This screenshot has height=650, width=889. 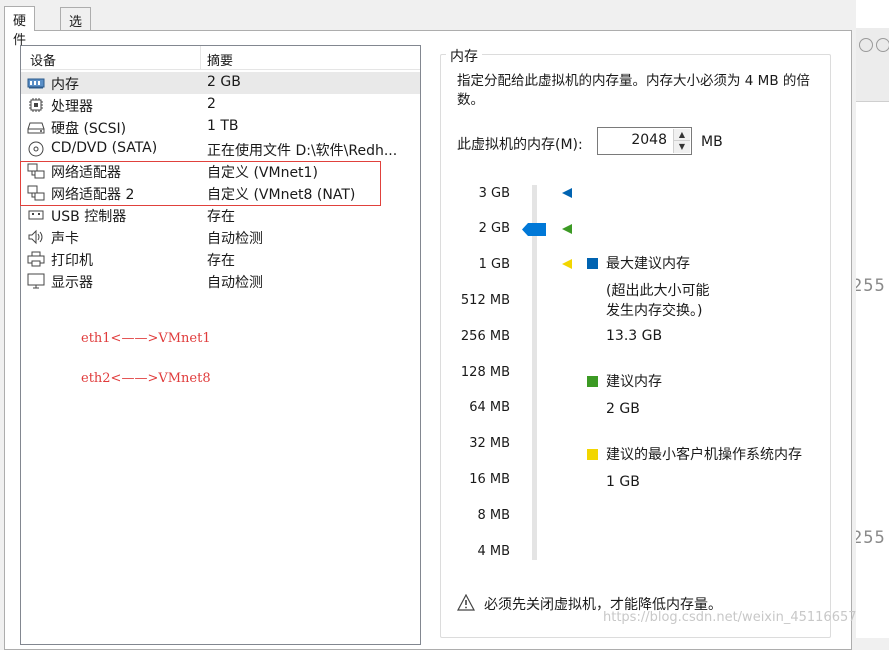 I want to click on device-summary: 1 TB, so click(x=223, y=126).